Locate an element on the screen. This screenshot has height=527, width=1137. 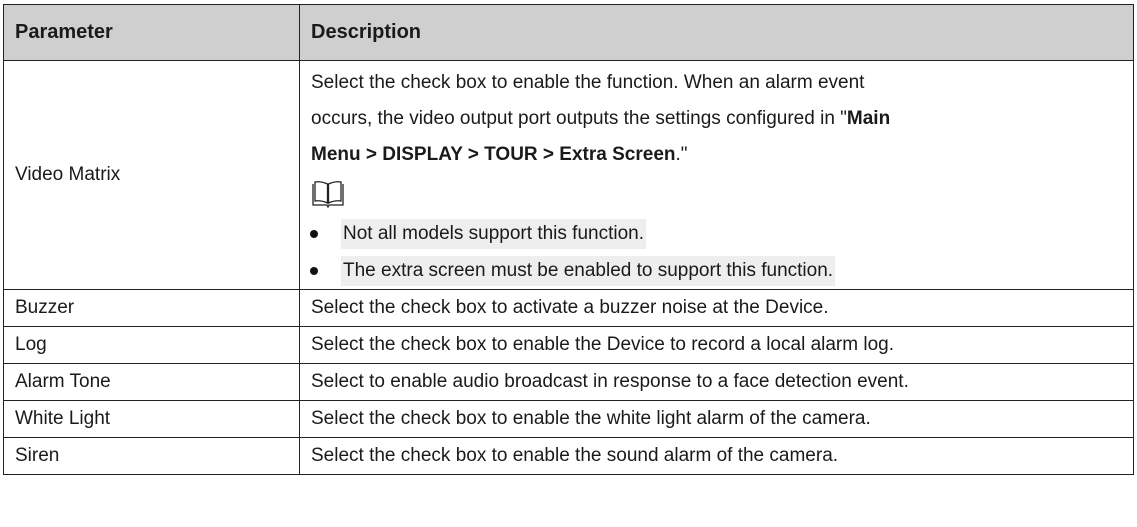
menu-path-bold-1: Main is located at coordinates (868, 118).